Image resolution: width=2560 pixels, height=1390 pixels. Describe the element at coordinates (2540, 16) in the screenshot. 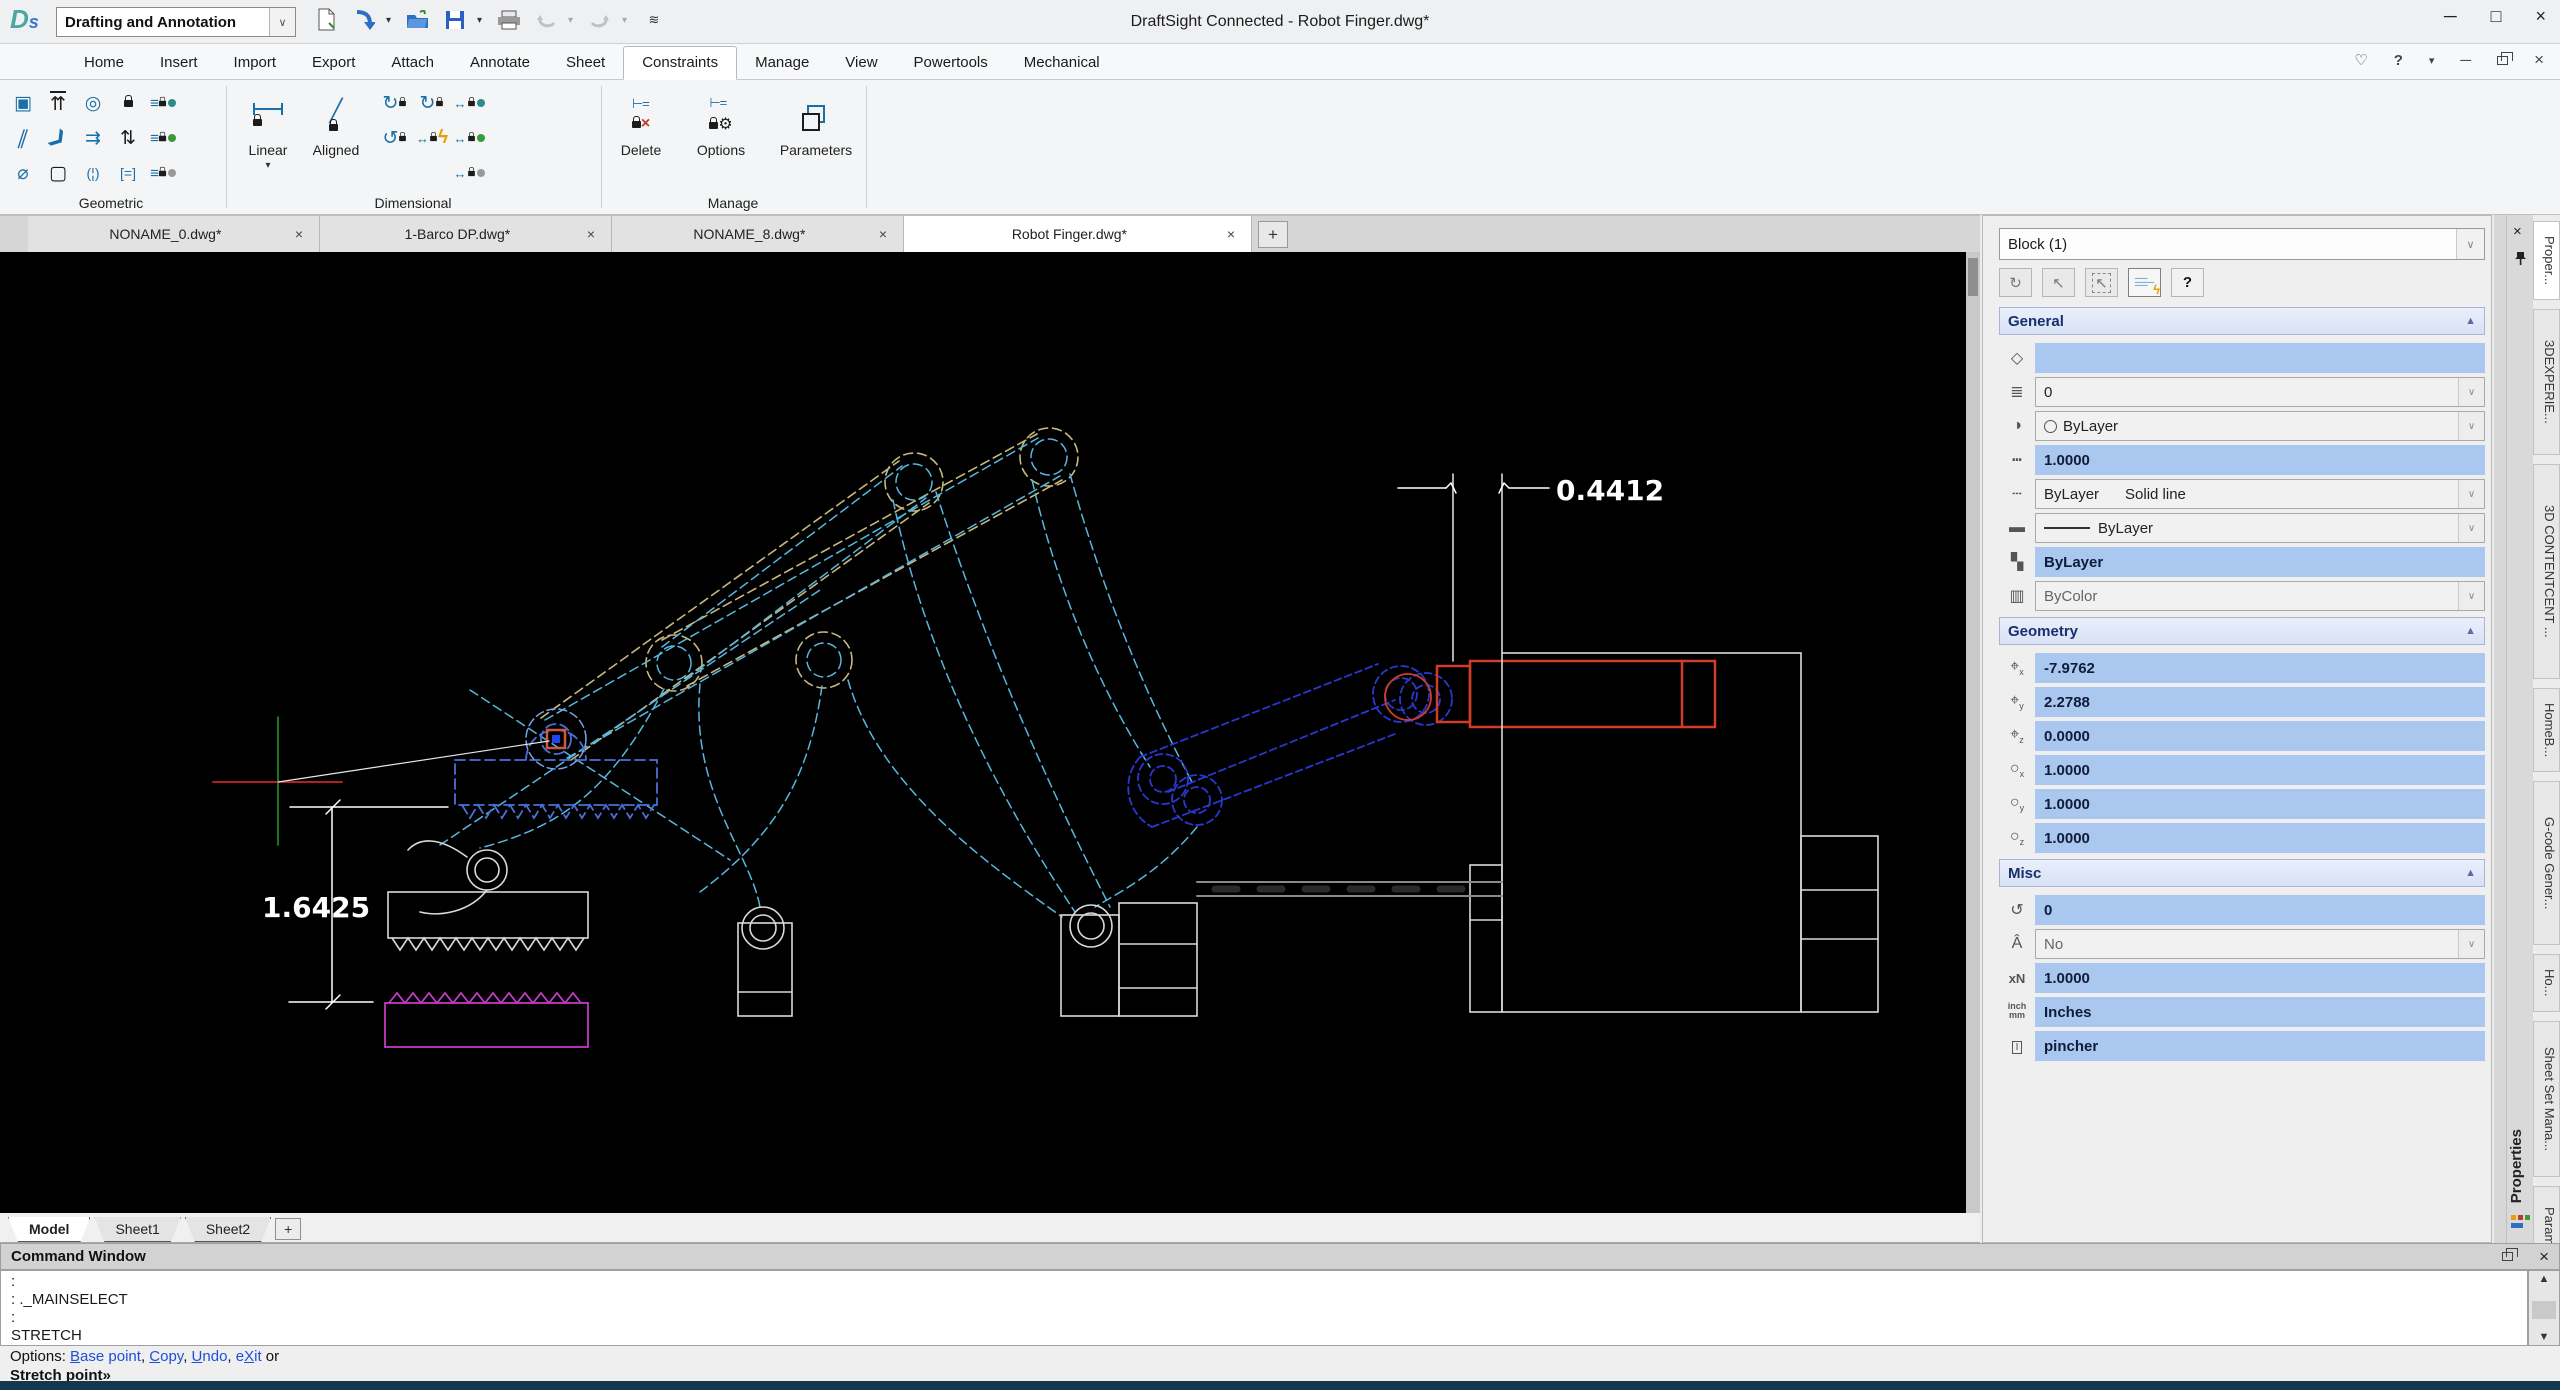

I see `close-button: ×` at that location.